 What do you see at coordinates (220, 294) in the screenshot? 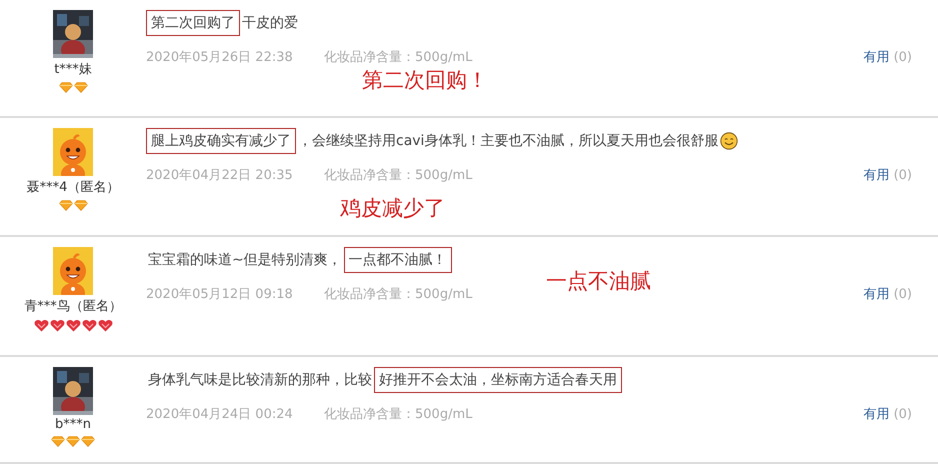
I see `review-date: 2020年05月12日 09:18` at bounding box center [220, 294].